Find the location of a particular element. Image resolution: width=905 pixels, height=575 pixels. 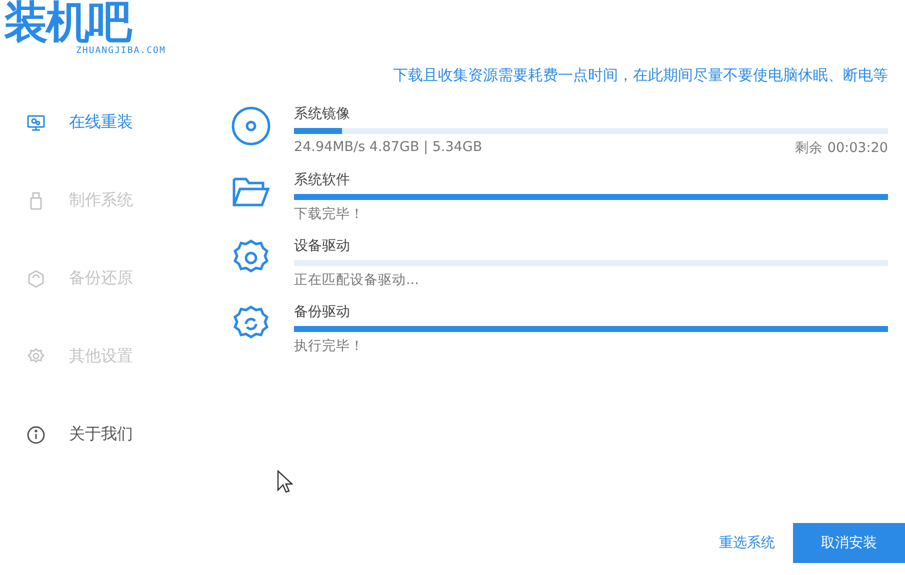

cursor-icon is located at coordinates (285, 482).